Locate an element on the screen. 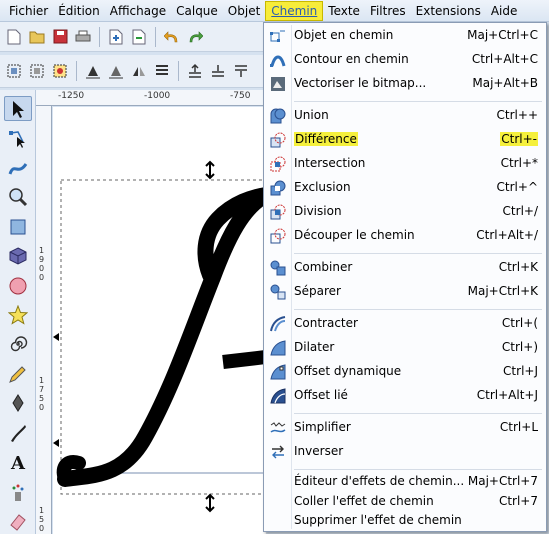  save-icon is located at coordinates (60, 37).